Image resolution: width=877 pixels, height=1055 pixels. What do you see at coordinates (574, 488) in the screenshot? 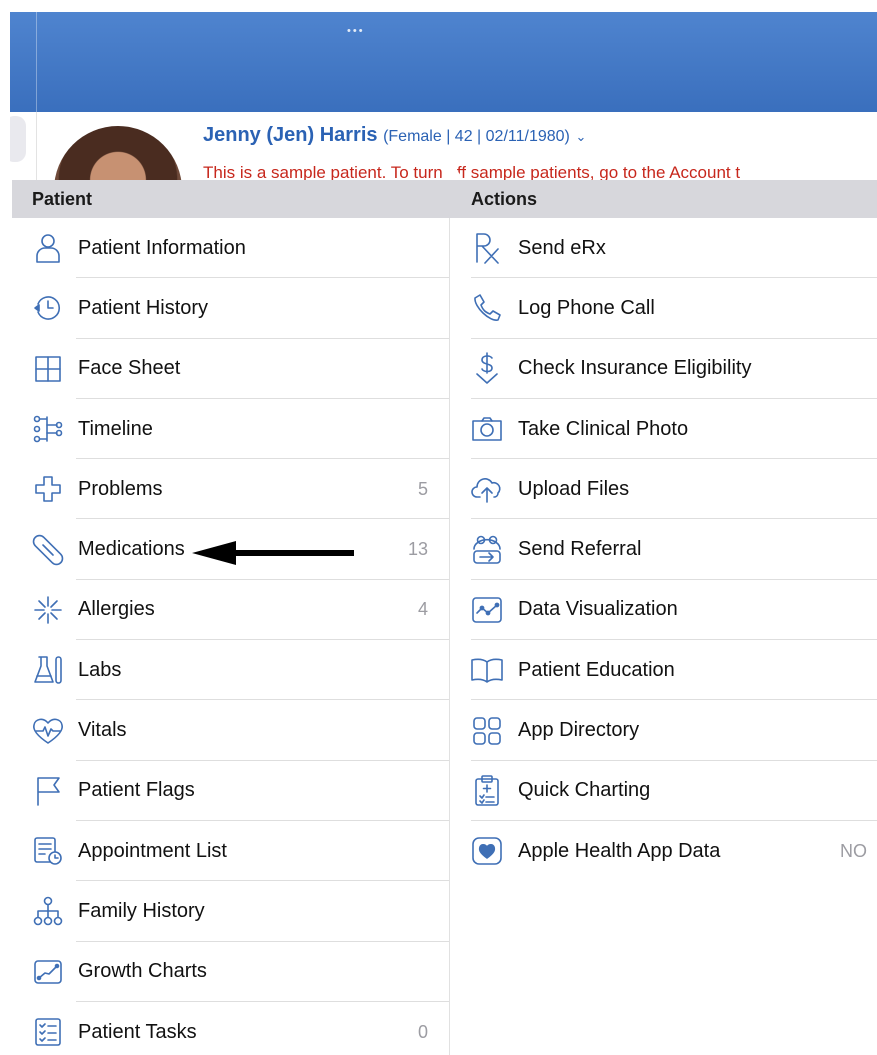
I see `menu-item-label: Upload Files` at bounding box center [574, 488].